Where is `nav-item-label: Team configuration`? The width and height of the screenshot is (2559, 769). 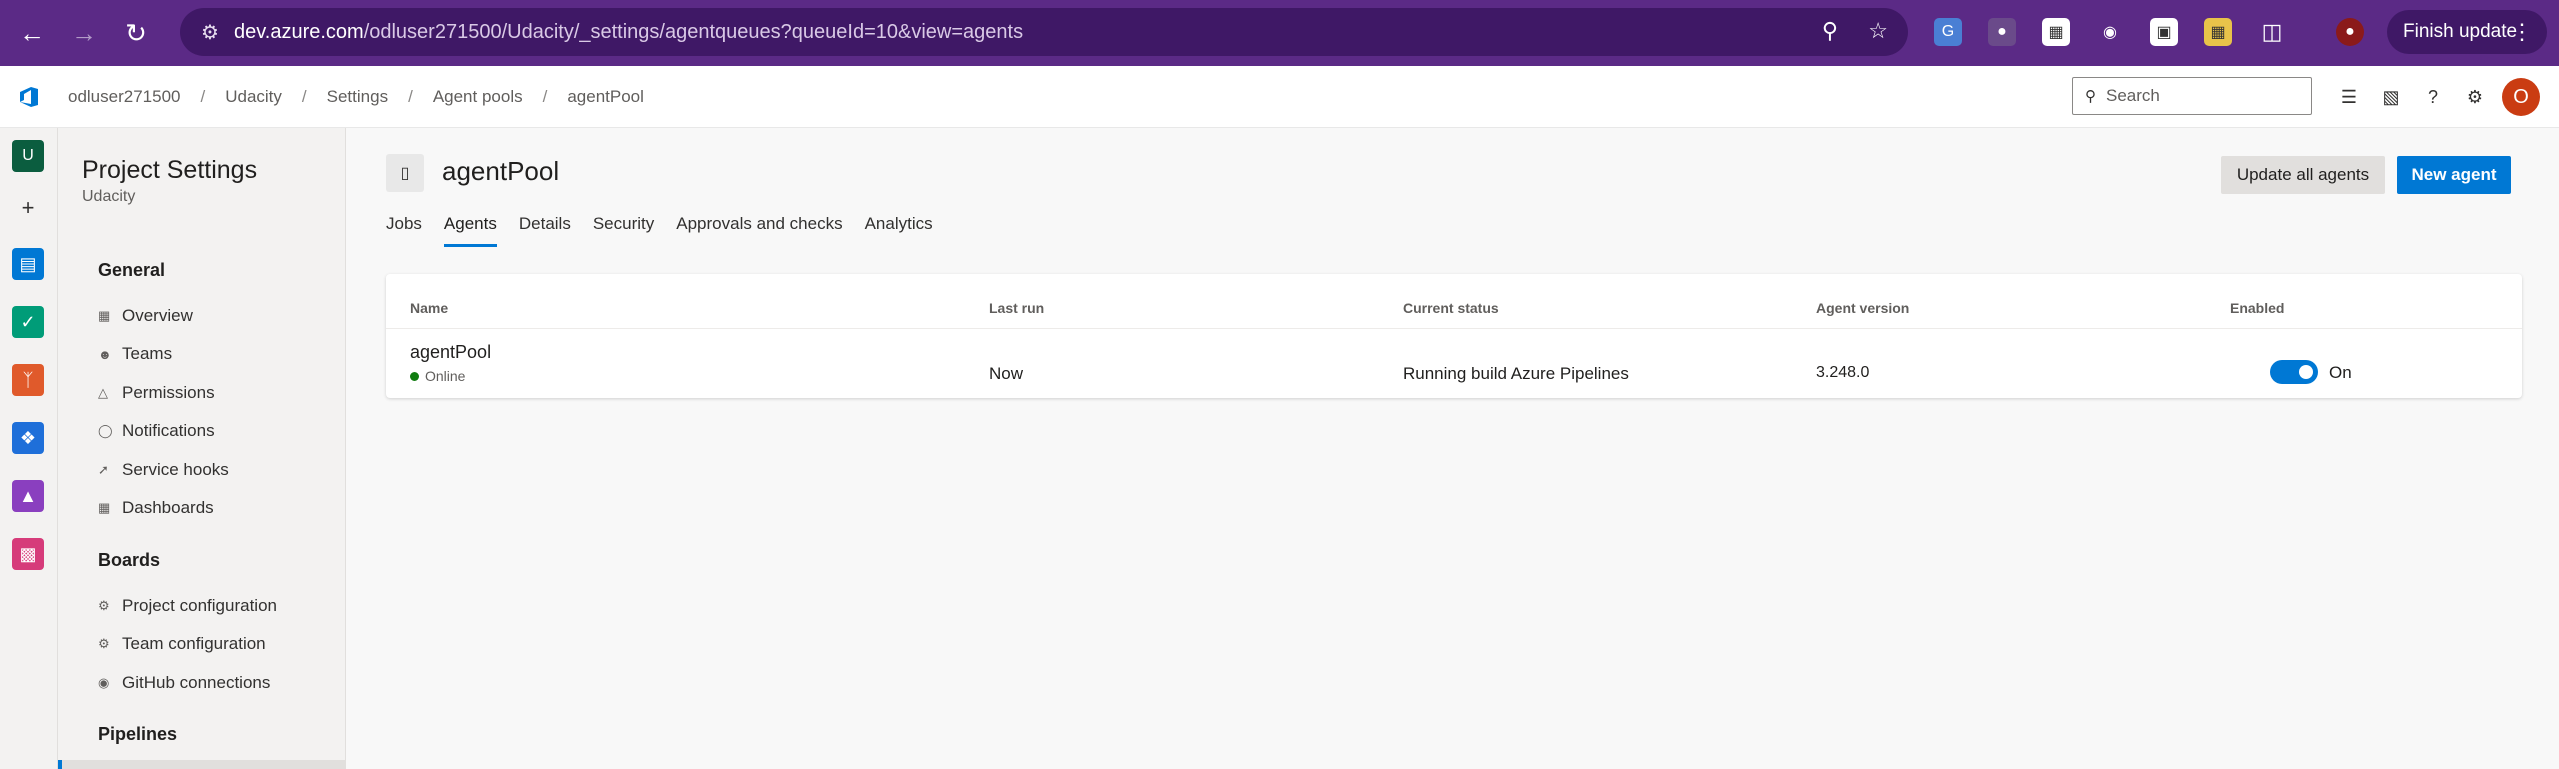 nav-item-label: Team configuration is located at coordinates (194, 643).